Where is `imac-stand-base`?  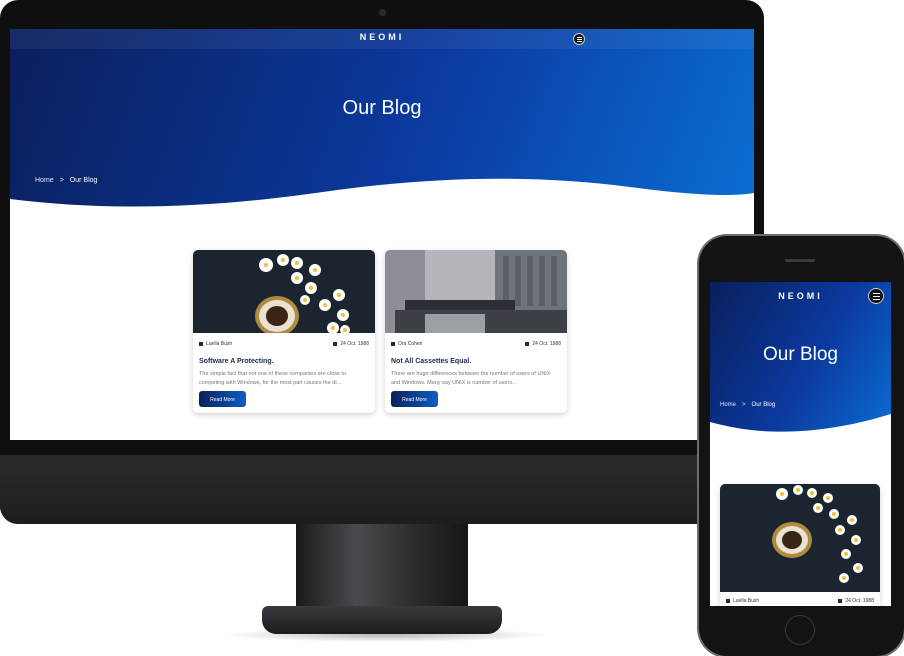 imac-stand-base is located at coordinates (382, 620).